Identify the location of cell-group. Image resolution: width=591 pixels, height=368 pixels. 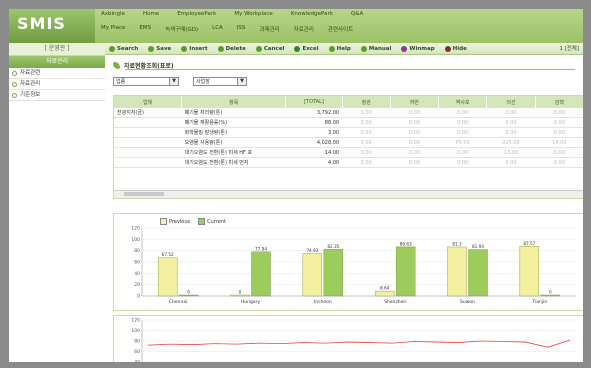
(148, 152).